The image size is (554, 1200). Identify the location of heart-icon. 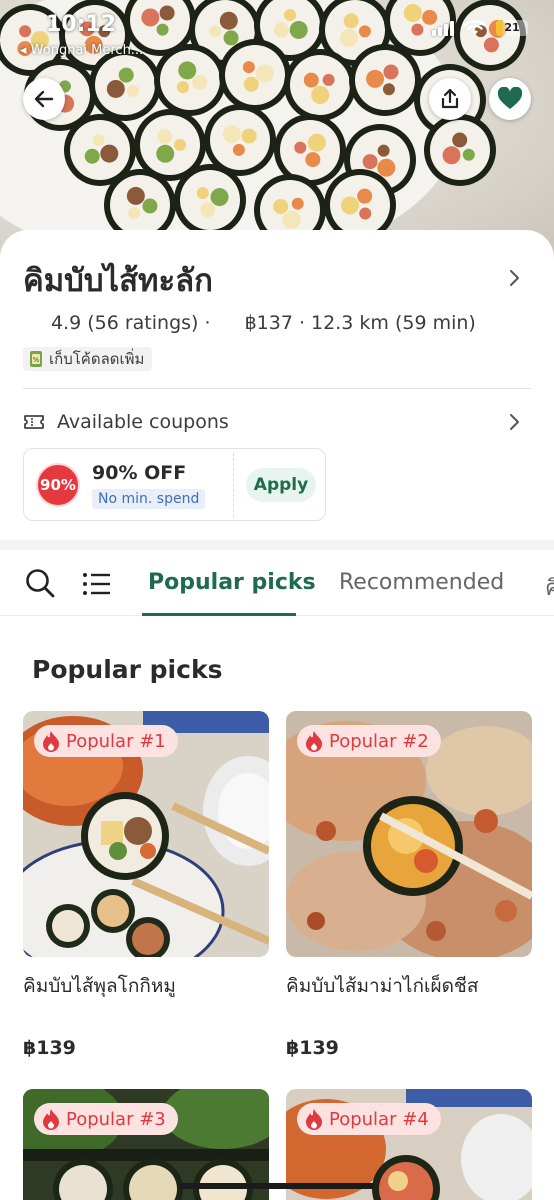
(510, 98).